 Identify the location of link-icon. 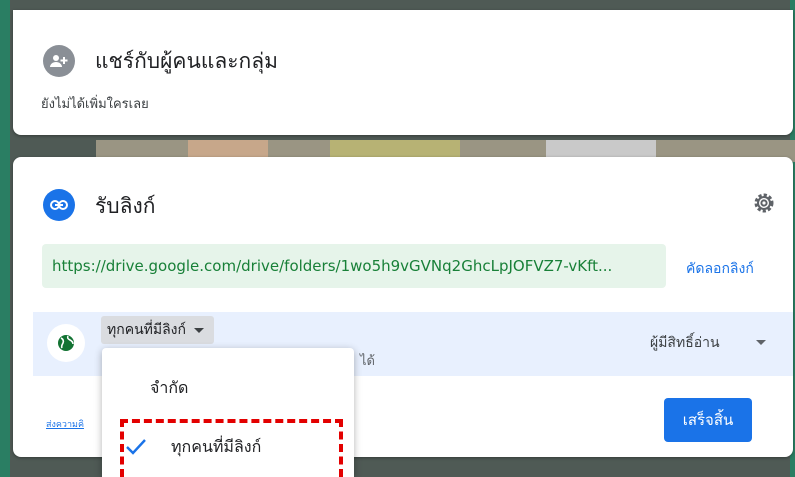
(59, 205).